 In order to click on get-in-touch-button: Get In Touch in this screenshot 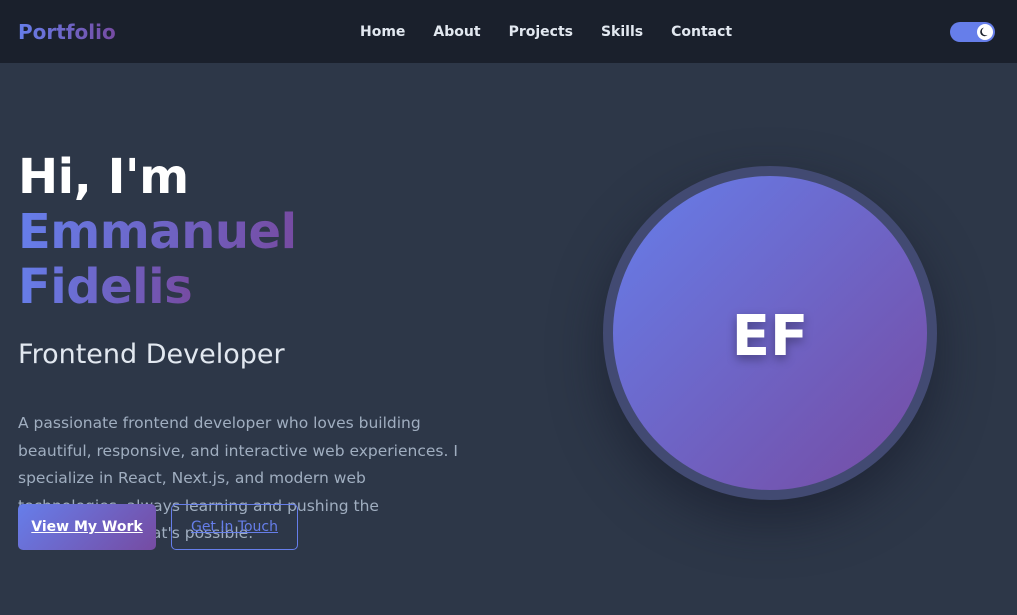, I will do `click(234, 527)`.